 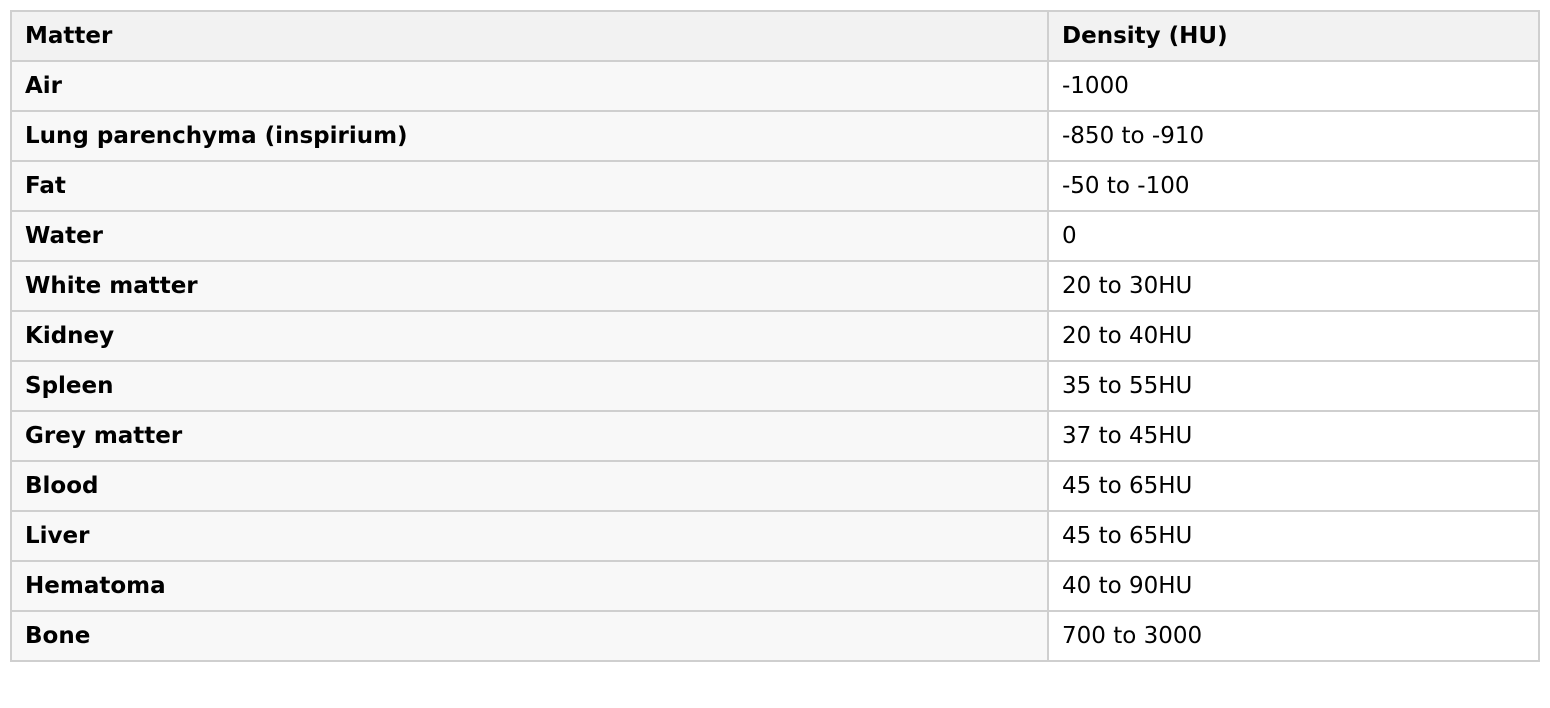 I want to click on density-cell: -1000, so click(x=1293, y=86).